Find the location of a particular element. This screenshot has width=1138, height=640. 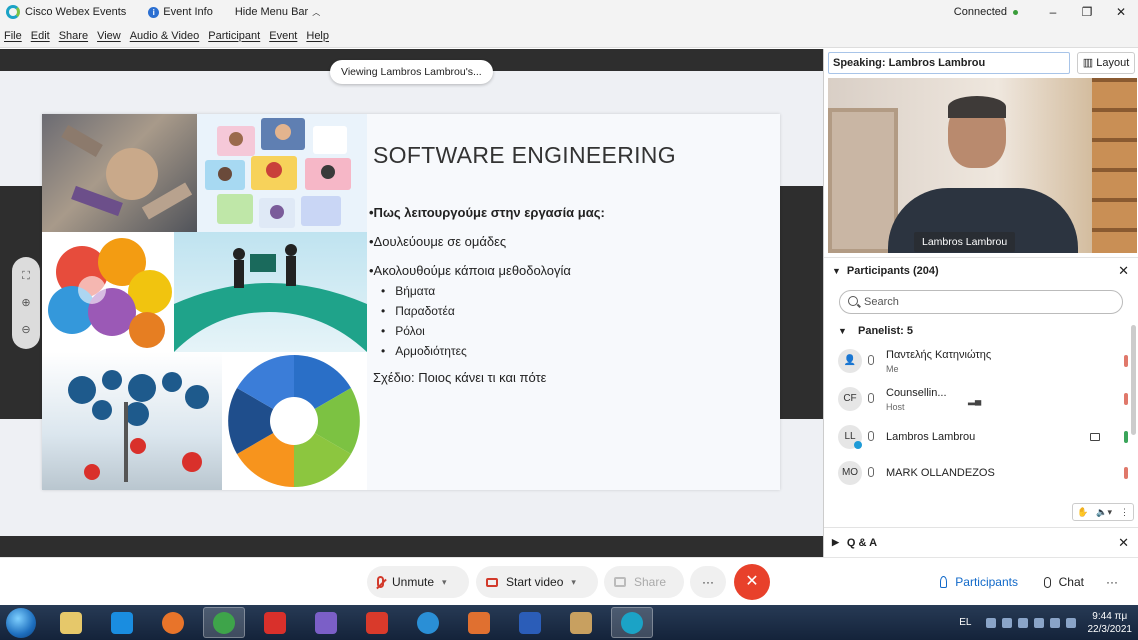

qa-panel-header: ▶ Q & A ✕ is located at coordinates (981, 542).